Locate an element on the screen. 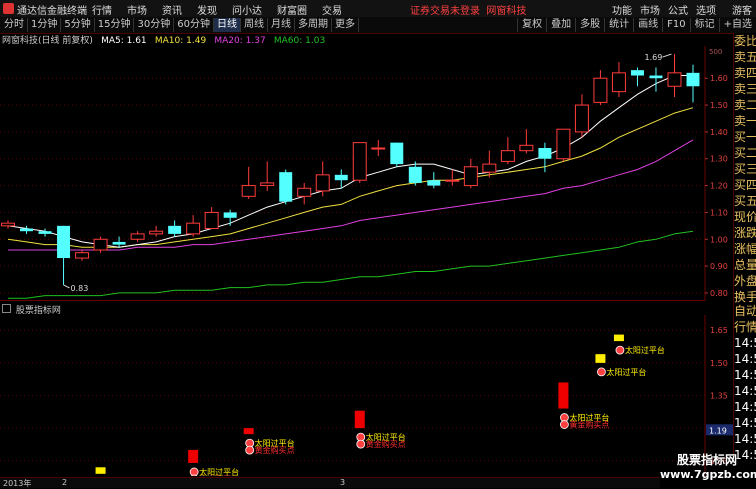 Image resolution: width=756 pixels, height=489 pixels. side-label: 卖一 is located at coordinates (745, 121).